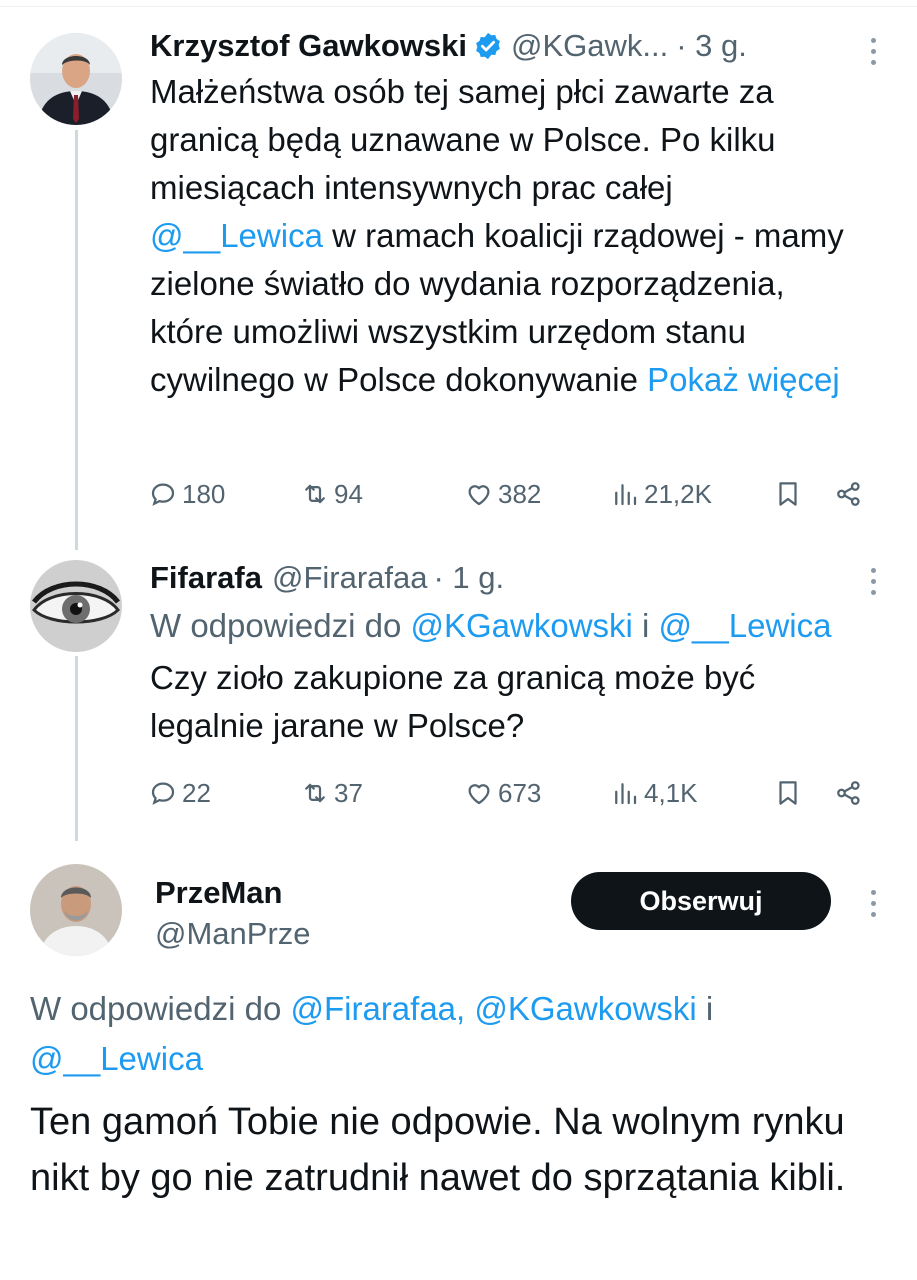 The height and width of the screenshot is (1280, 917). What do you see at coordinates (518, 578) in the screenshot?
I see `tweet-header: Fifarafa @Firarafaa · 1 g.` at bounding box center [518, 578].